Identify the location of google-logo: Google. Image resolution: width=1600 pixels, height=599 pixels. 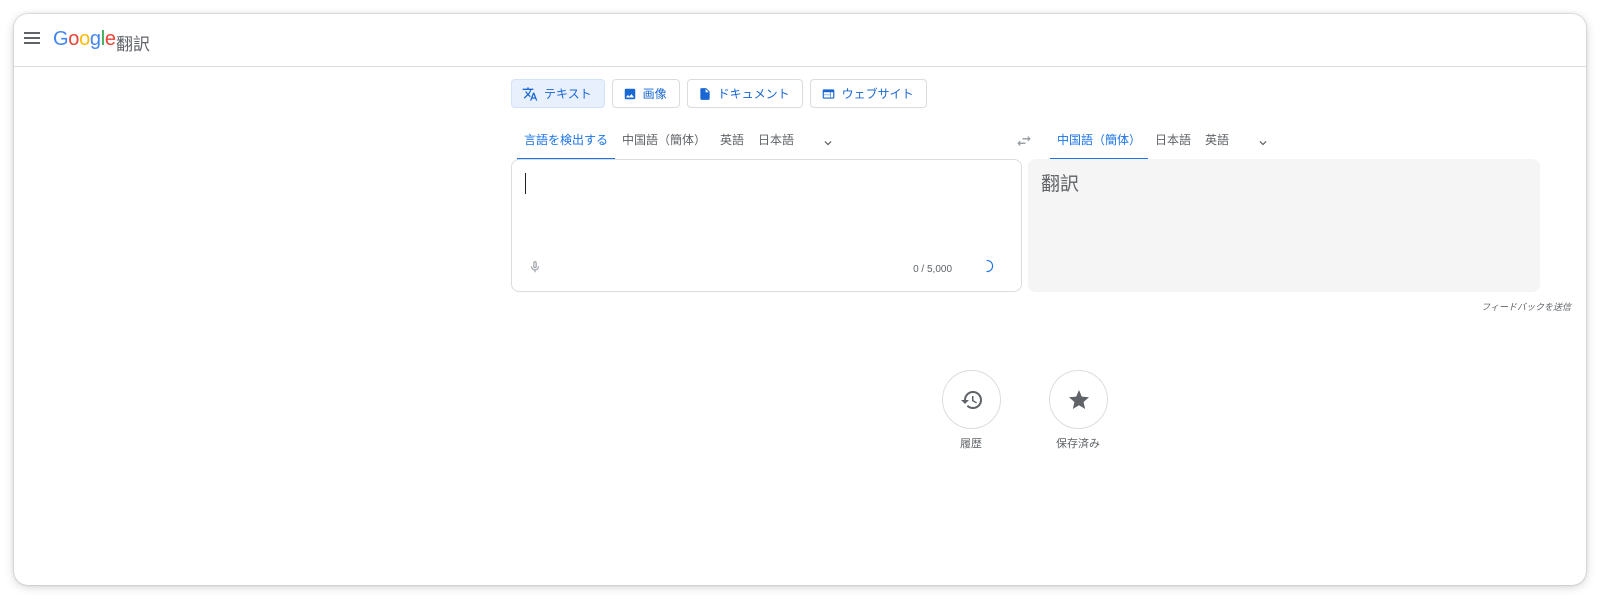
(84, 39).